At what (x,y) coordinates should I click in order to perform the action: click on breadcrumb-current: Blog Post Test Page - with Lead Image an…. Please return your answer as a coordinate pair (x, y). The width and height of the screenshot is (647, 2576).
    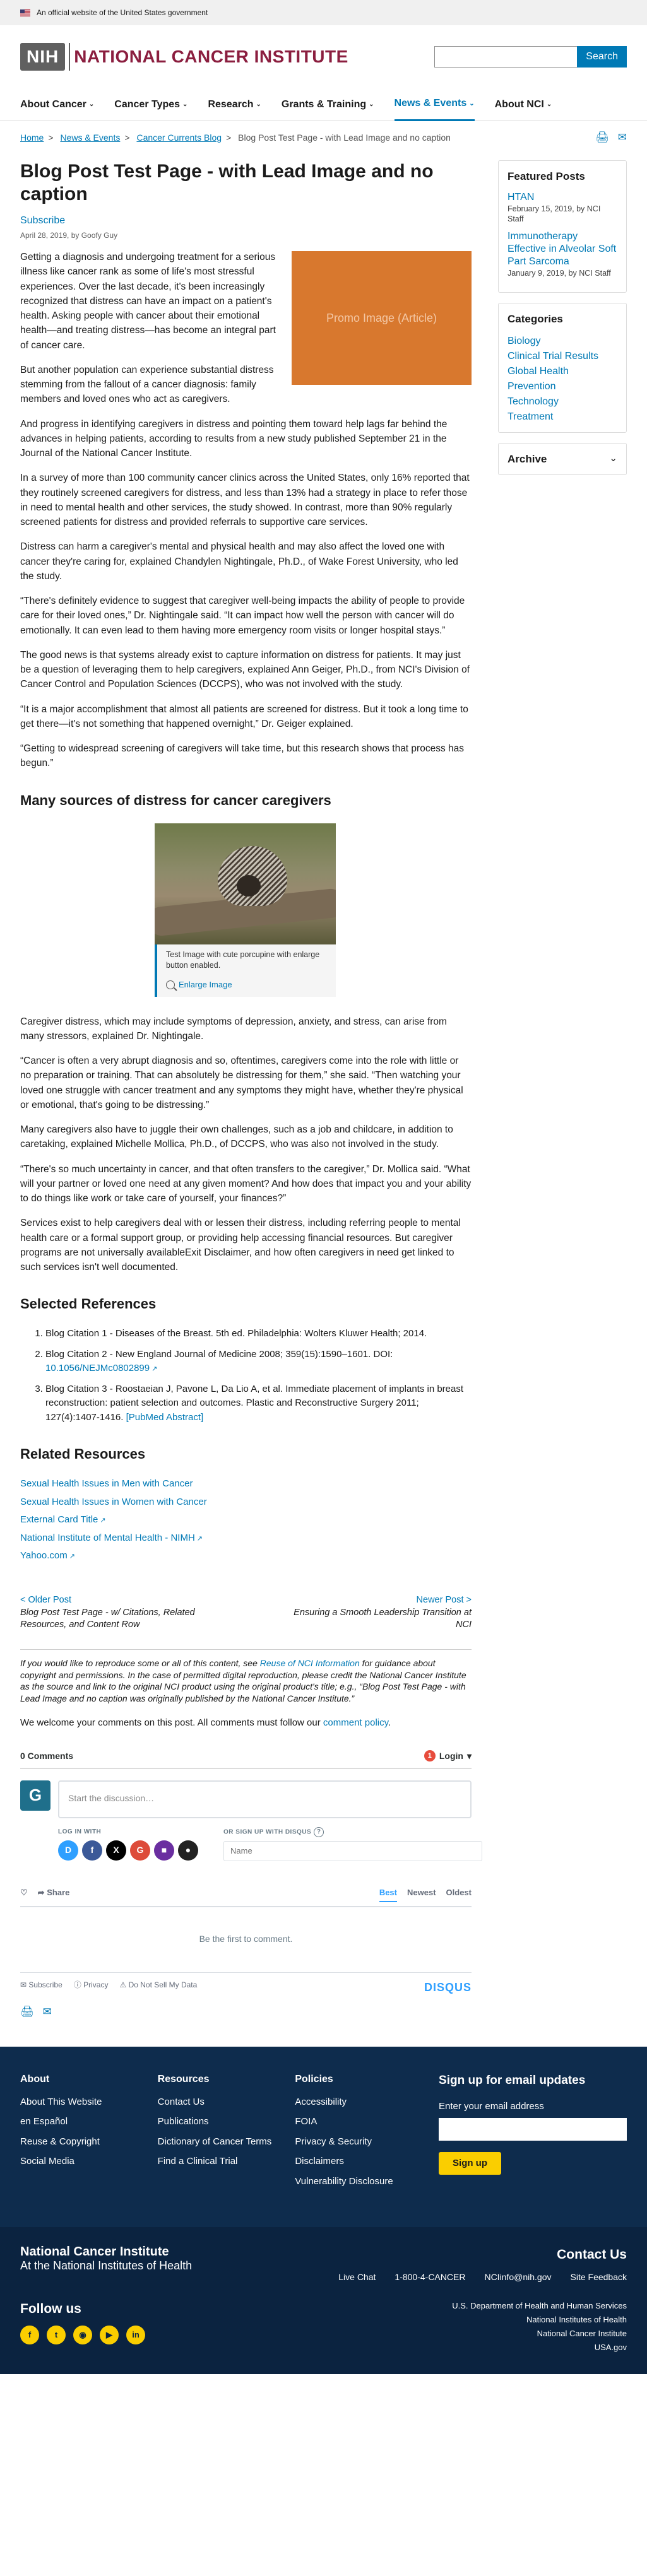
    Looking at the image, I should click on (345, 137).